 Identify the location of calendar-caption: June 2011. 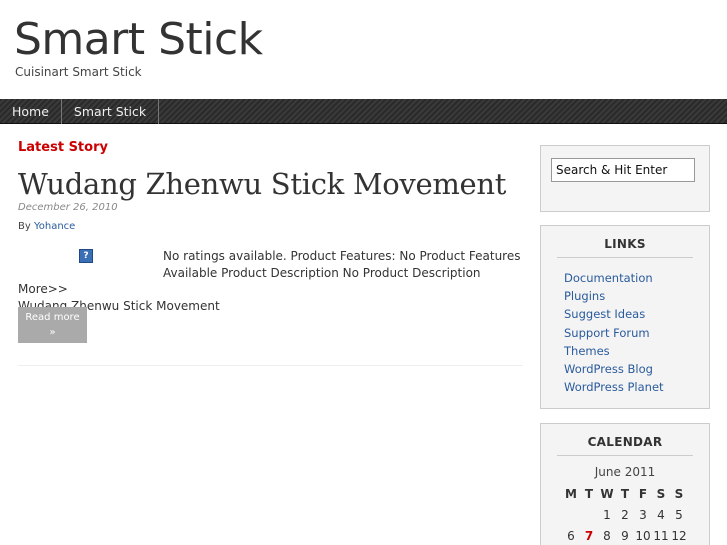
(625, 472).